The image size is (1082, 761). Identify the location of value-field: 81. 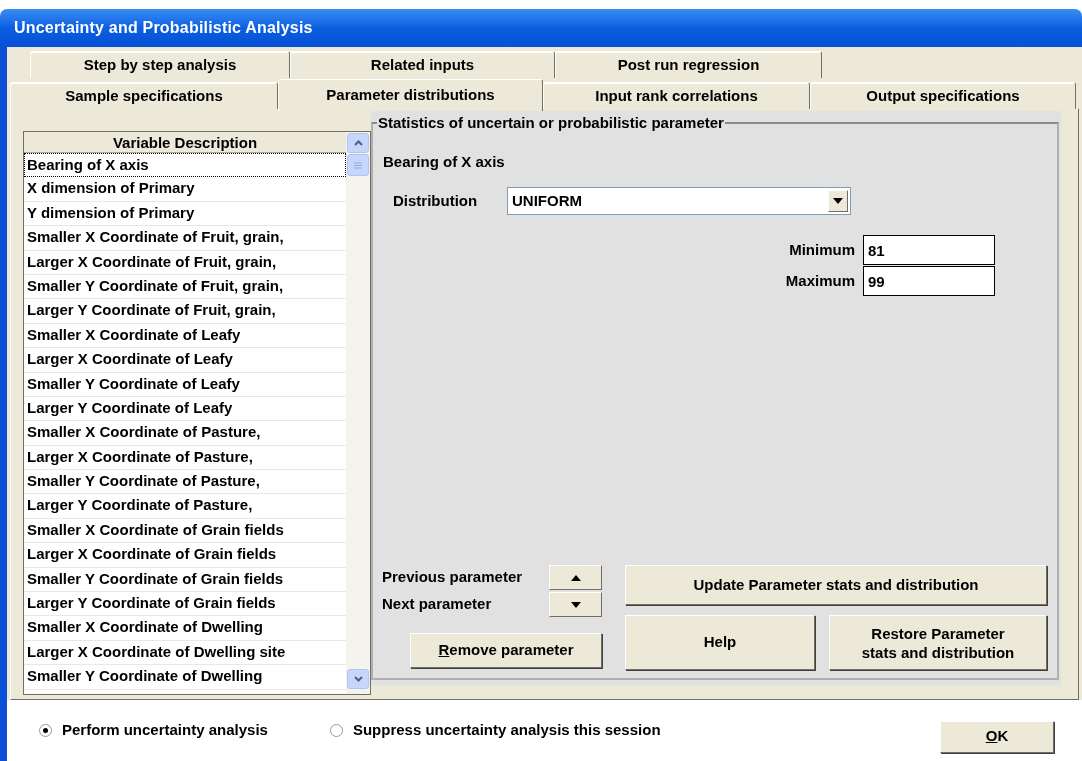
(929, 250).